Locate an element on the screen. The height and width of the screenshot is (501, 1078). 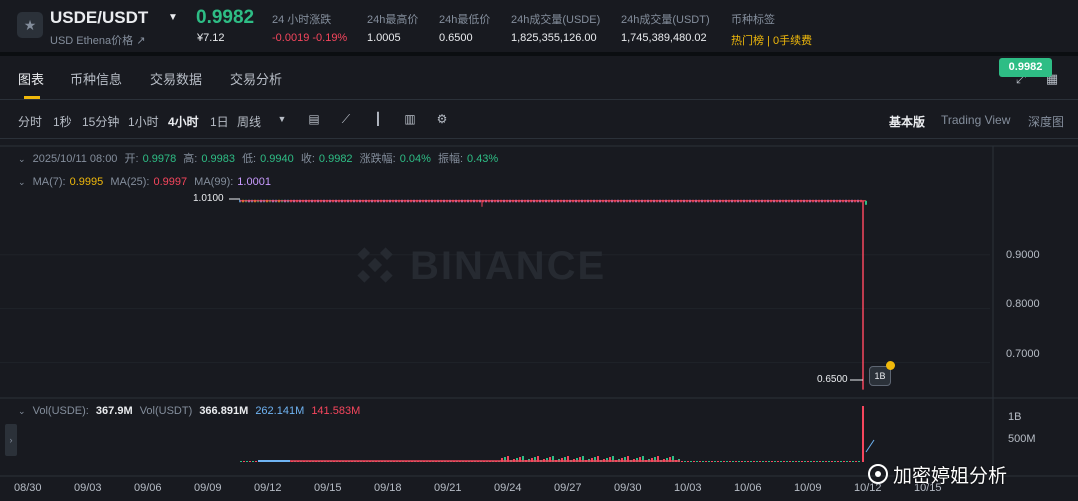
x-tick-label: 08/30 is located at coordinates (28, 488).